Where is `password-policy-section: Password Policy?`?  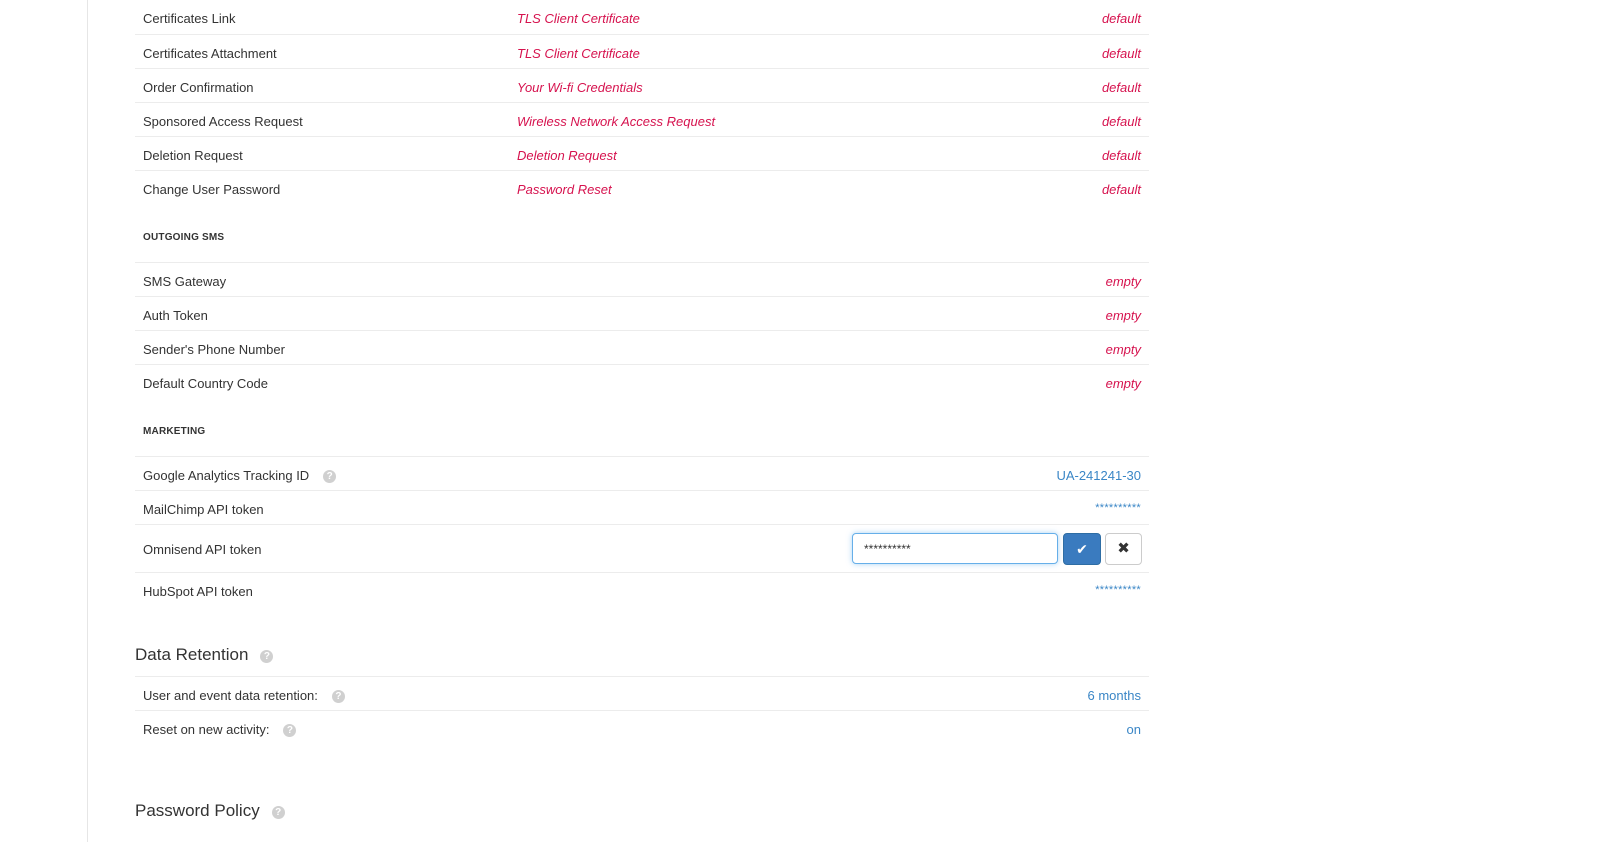
password-policy-section: Password Policy? is located at coordinates (642, 788).